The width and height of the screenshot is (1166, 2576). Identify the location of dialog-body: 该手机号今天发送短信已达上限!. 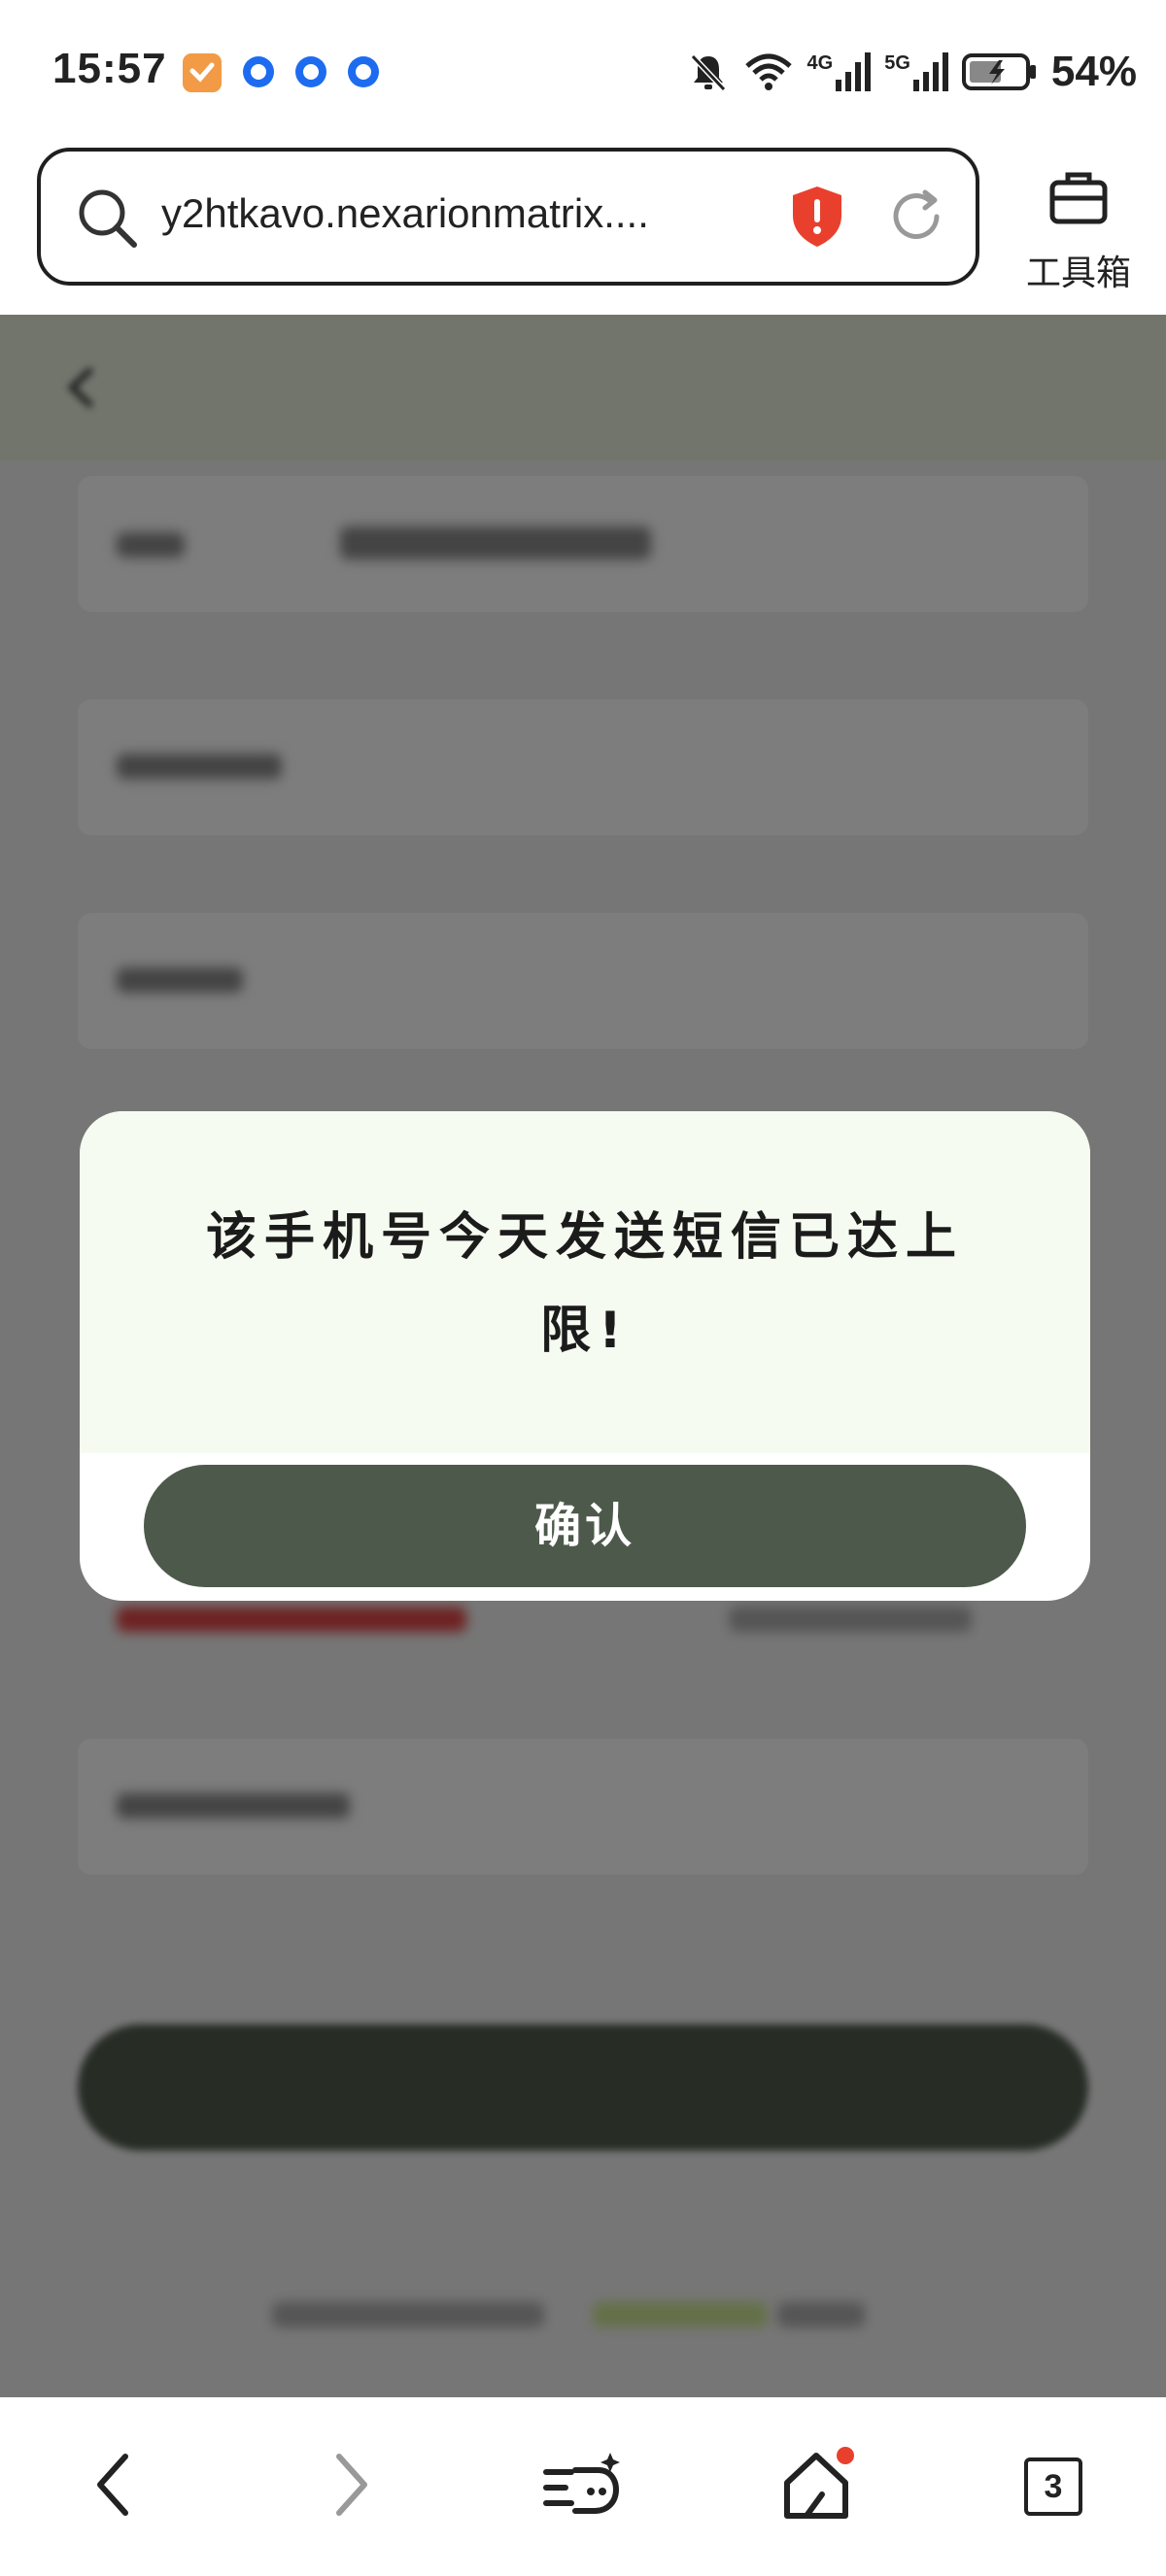
(585, 1282).